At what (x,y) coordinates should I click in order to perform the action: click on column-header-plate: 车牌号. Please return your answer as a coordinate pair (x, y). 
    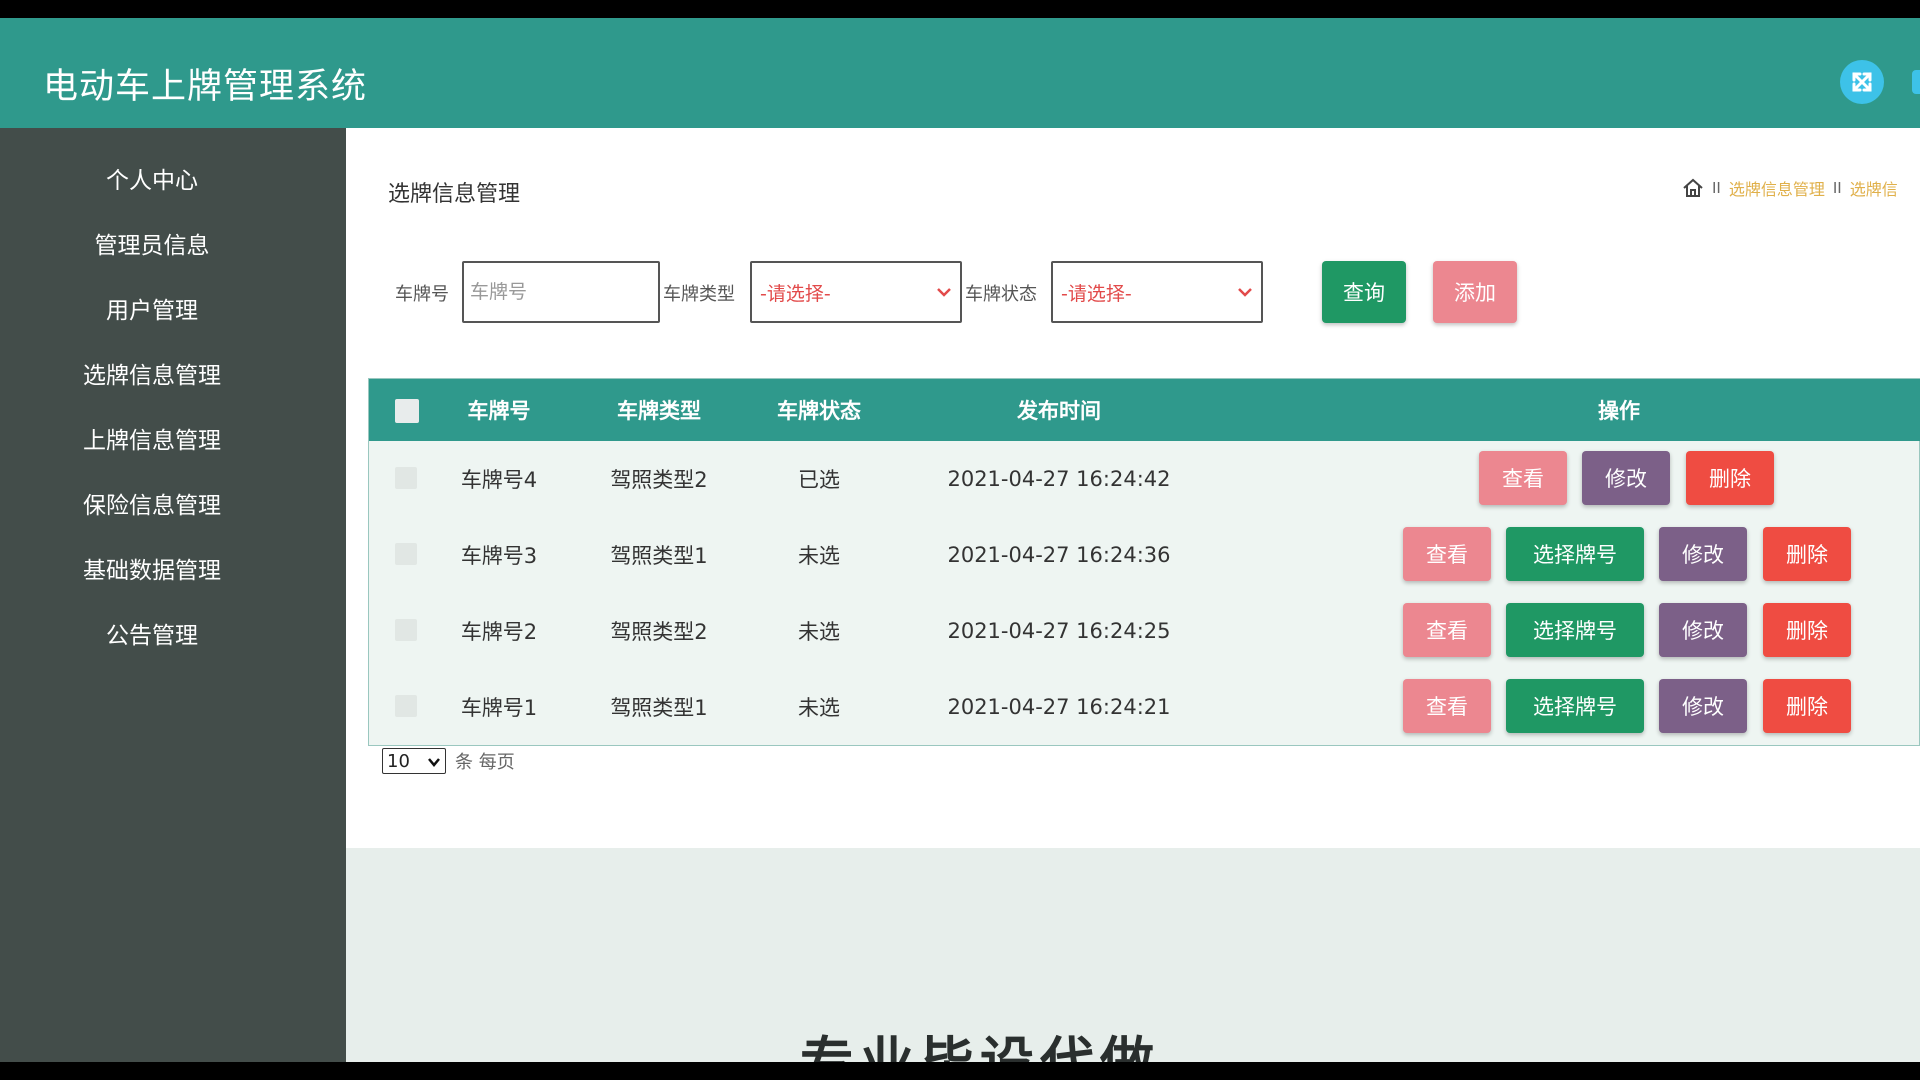
    Looking at the image, I should click on (499, 411).